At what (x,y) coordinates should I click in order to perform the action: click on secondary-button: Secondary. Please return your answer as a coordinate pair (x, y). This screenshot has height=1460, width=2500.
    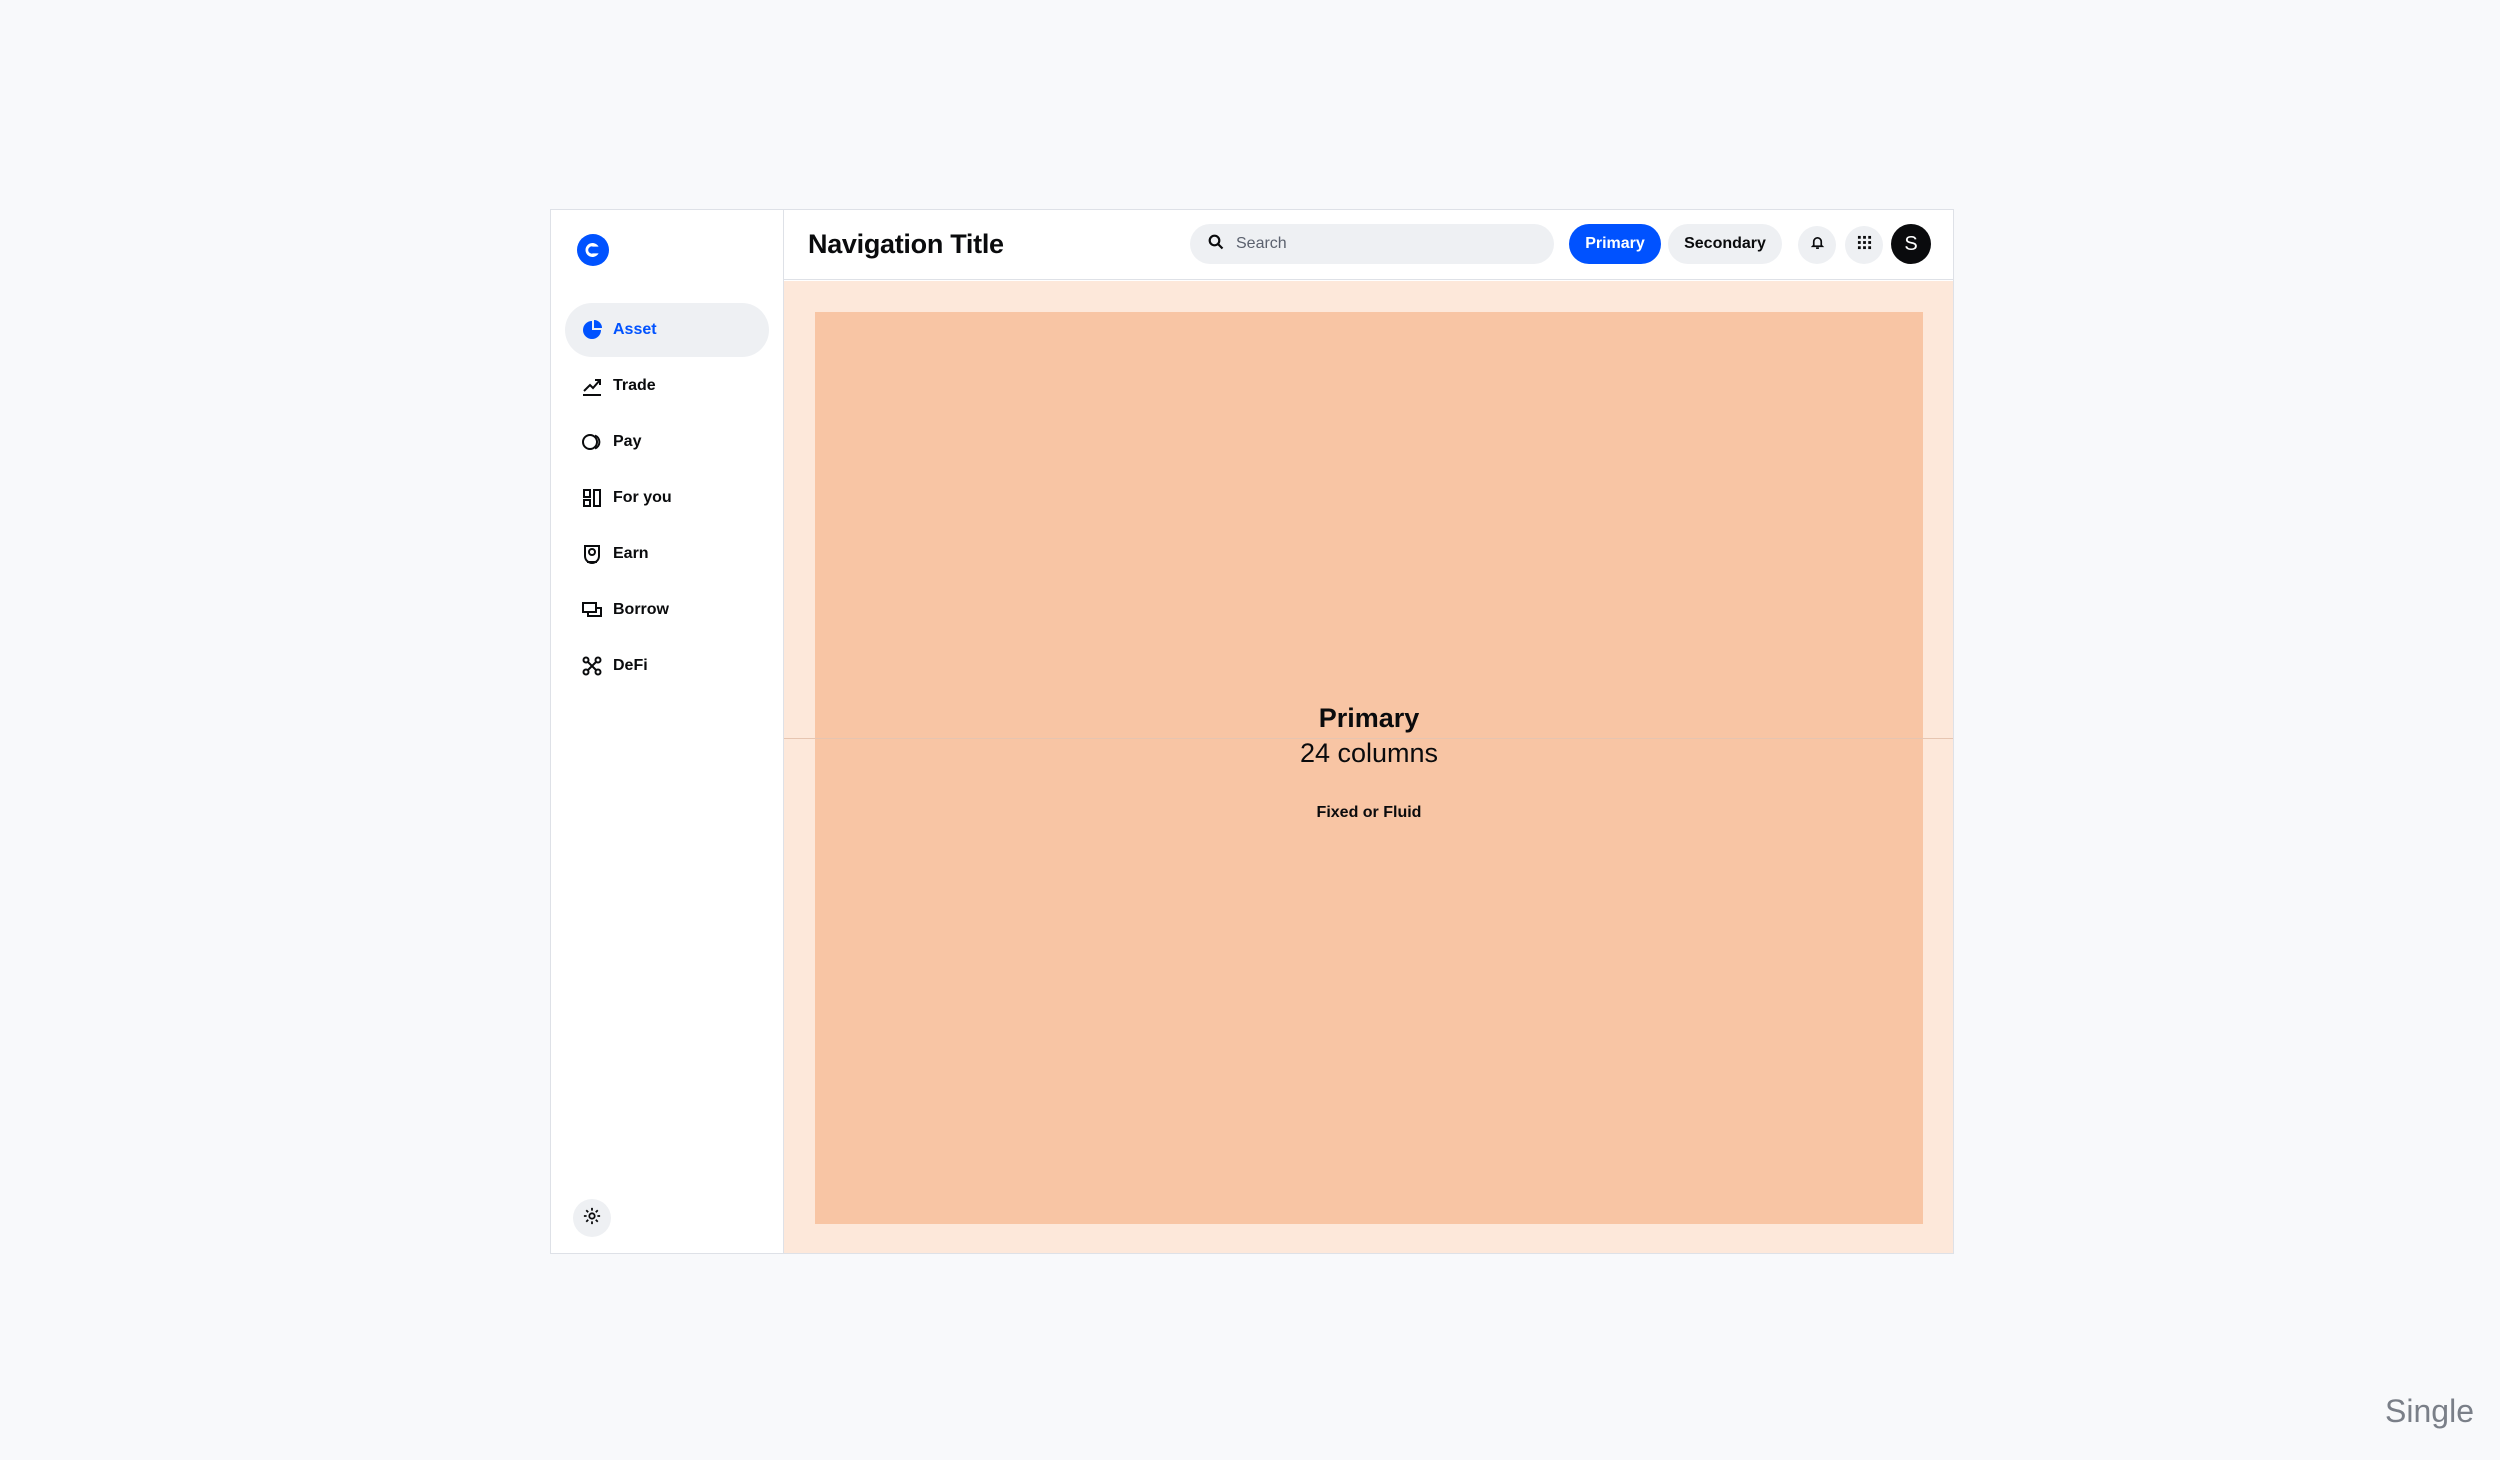
    Looking at the image, I should click on (1725, 244).